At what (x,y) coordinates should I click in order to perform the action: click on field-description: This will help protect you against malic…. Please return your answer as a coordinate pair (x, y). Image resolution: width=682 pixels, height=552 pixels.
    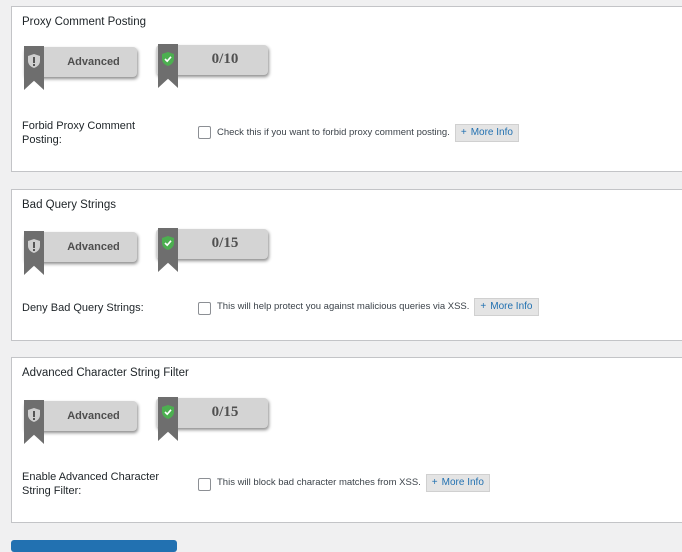
    Looking at the image, I should click on (343, 306).